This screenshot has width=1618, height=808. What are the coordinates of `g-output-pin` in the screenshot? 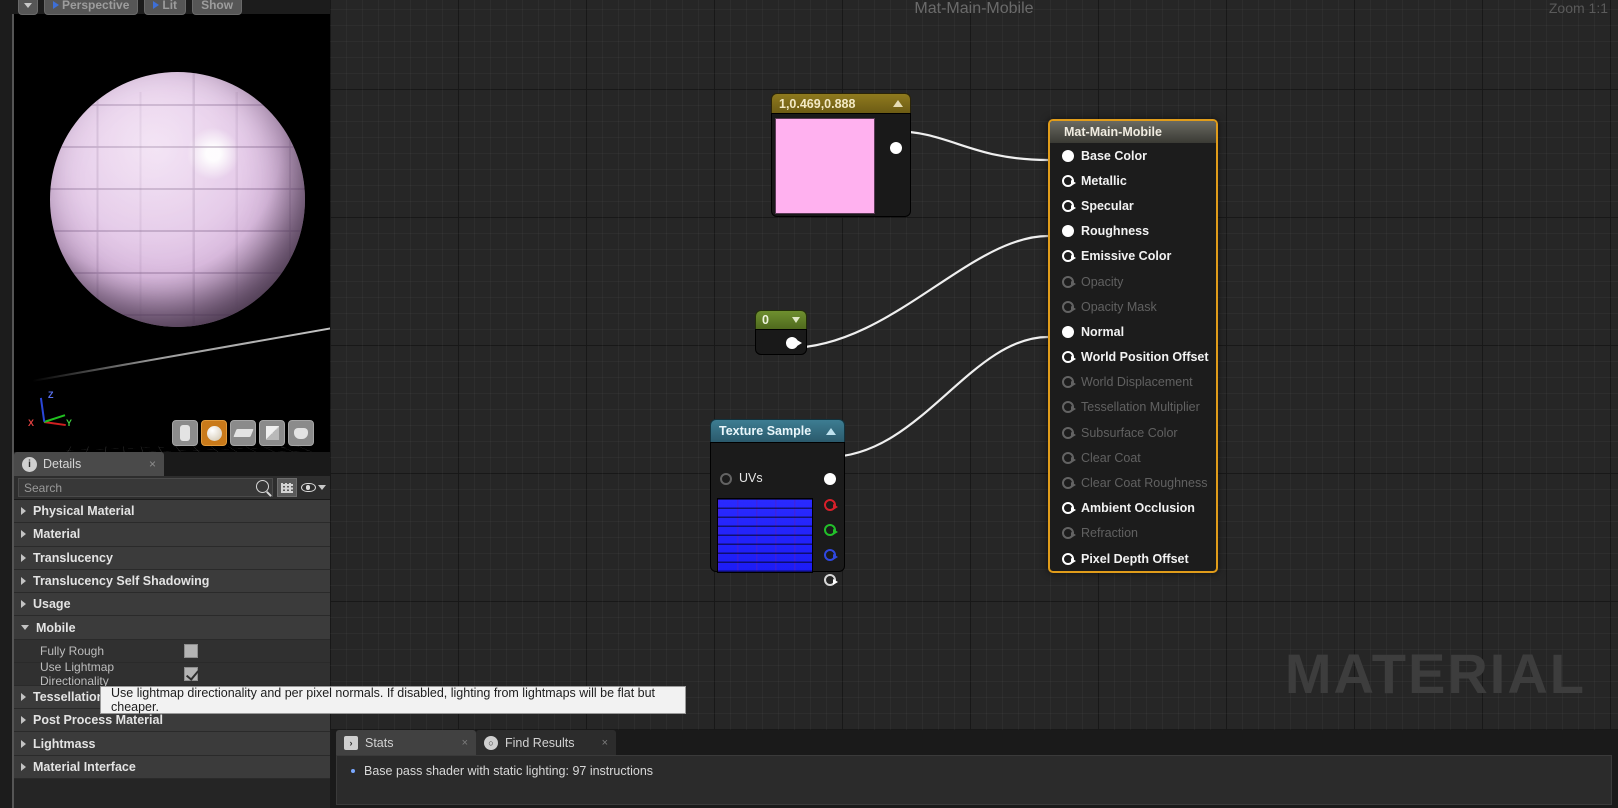 It's located at (831, 530).